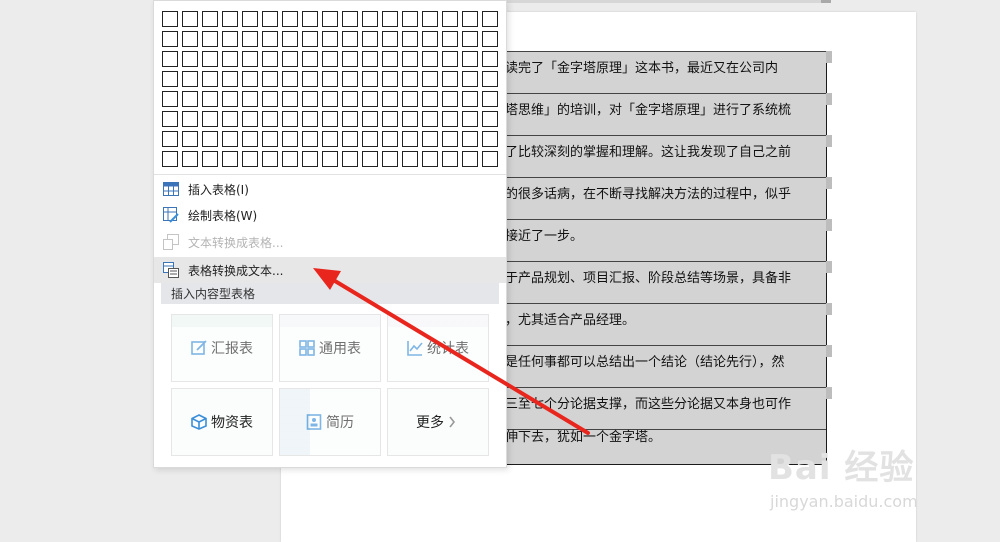  I want to click on watermark-url: jingyan.baidu.com, so click(844, 501).